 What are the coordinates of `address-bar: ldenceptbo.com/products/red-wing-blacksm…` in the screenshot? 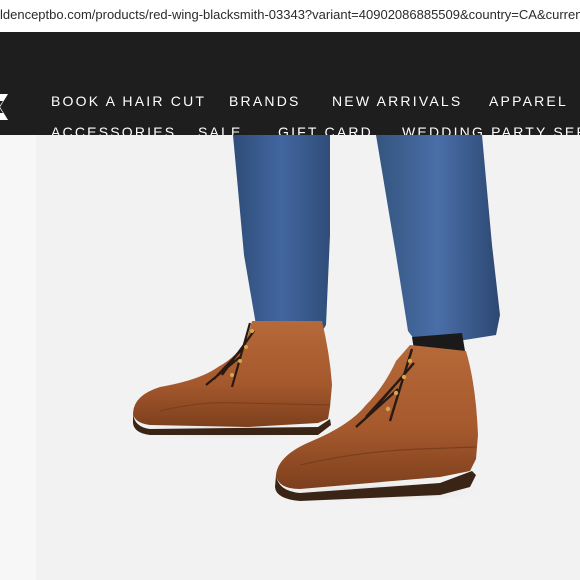 It's located at (290, 16).